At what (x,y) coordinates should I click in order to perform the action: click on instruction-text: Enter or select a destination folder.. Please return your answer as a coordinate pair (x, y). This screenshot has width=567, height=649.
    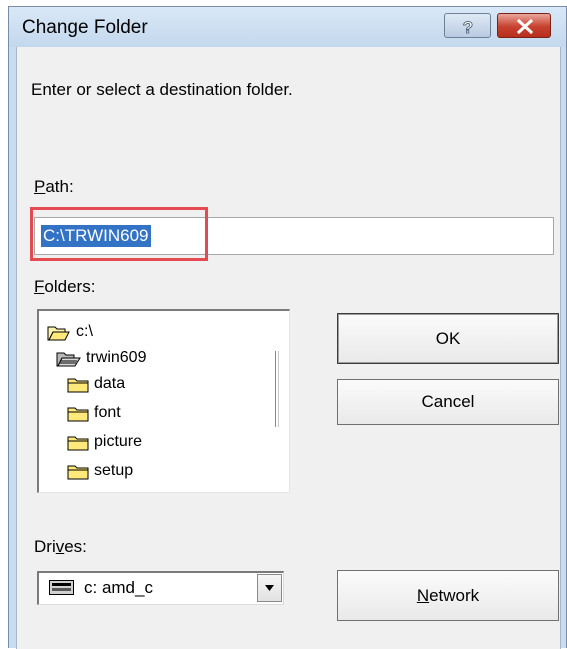
    Looking at the image, I should click on (162, 89).